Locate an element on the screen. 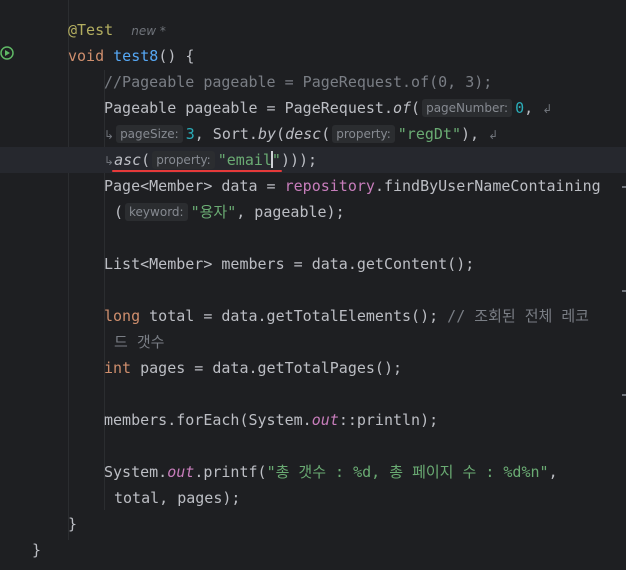 The image size is (626, 570). code-line-17: } is located at coordinates (36, 550).